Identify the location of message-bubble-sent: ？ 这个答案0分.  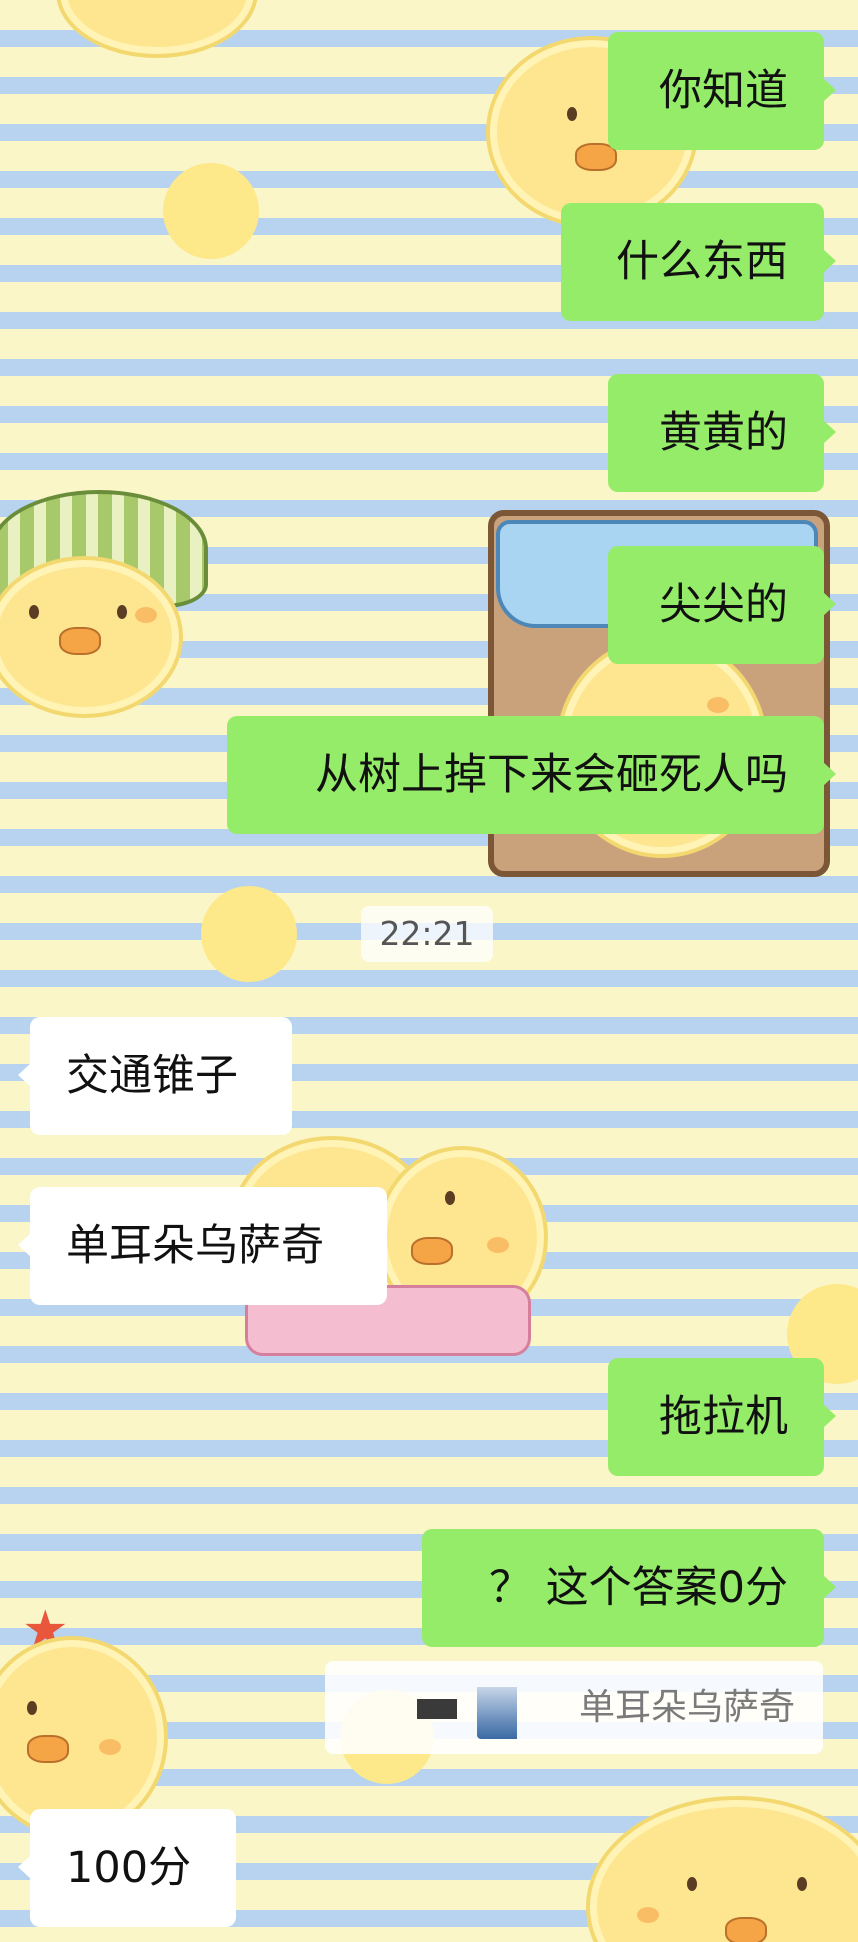
(629, 1588).